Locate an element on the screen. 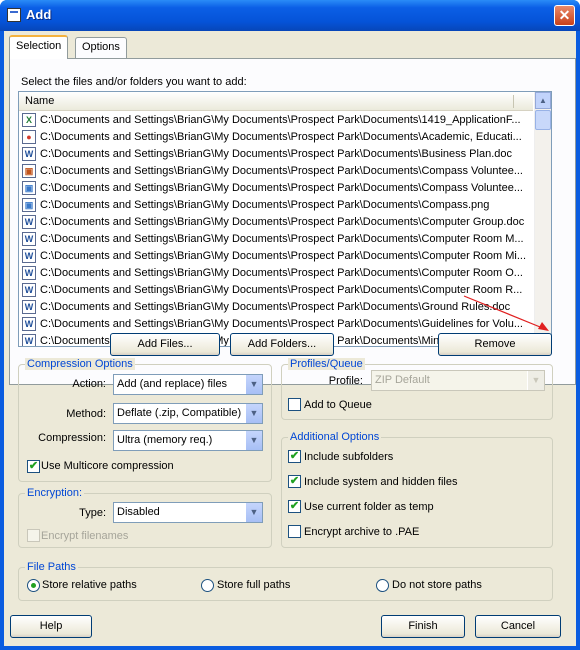  tab-options: Options is located at coordinates (101, 47).